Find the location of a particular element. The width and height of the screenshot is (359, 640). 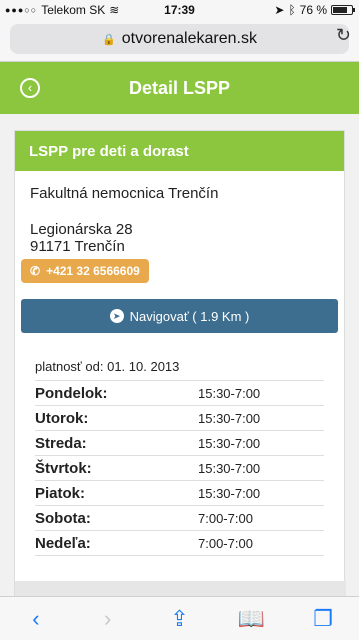

hours-row: Pondelok: 15:30-7:00 is located at coordinates (179, 393).